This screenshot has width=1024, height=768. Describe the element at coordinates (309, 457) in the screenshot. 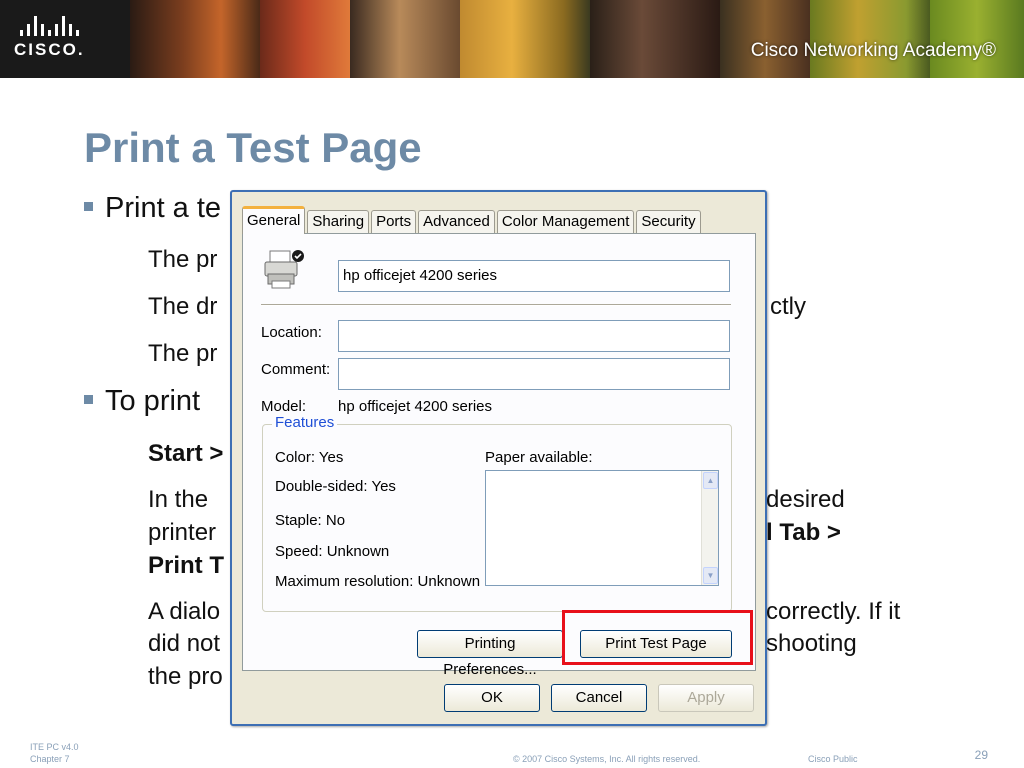

I see `feature-color: Color: Yes` at that location.